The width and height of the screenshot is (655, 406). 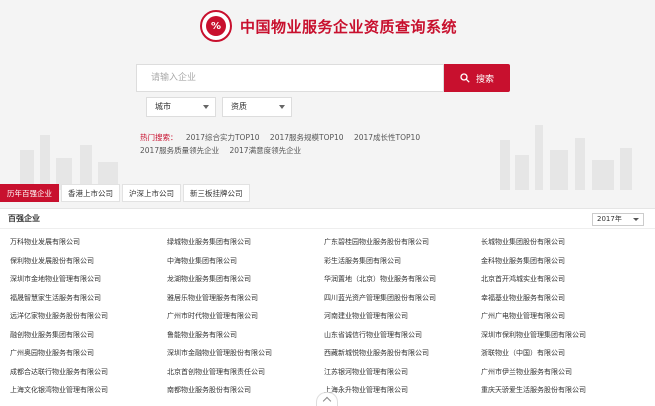 I want to click on company-link: 广州广电物业管理有限公司, so click(x=559, y=316).